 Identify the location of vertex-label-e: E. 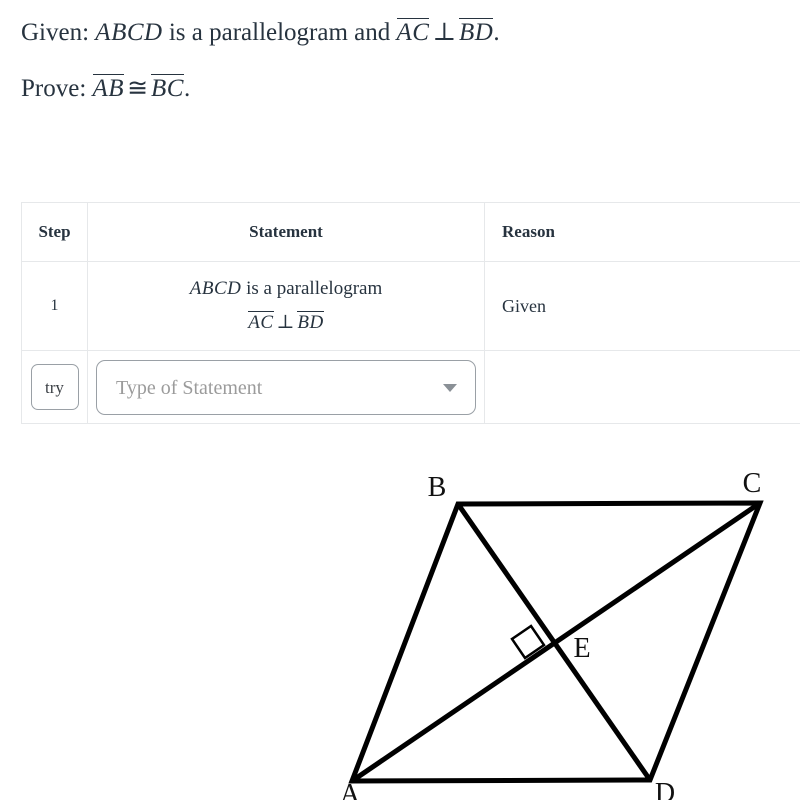
(581, 648).